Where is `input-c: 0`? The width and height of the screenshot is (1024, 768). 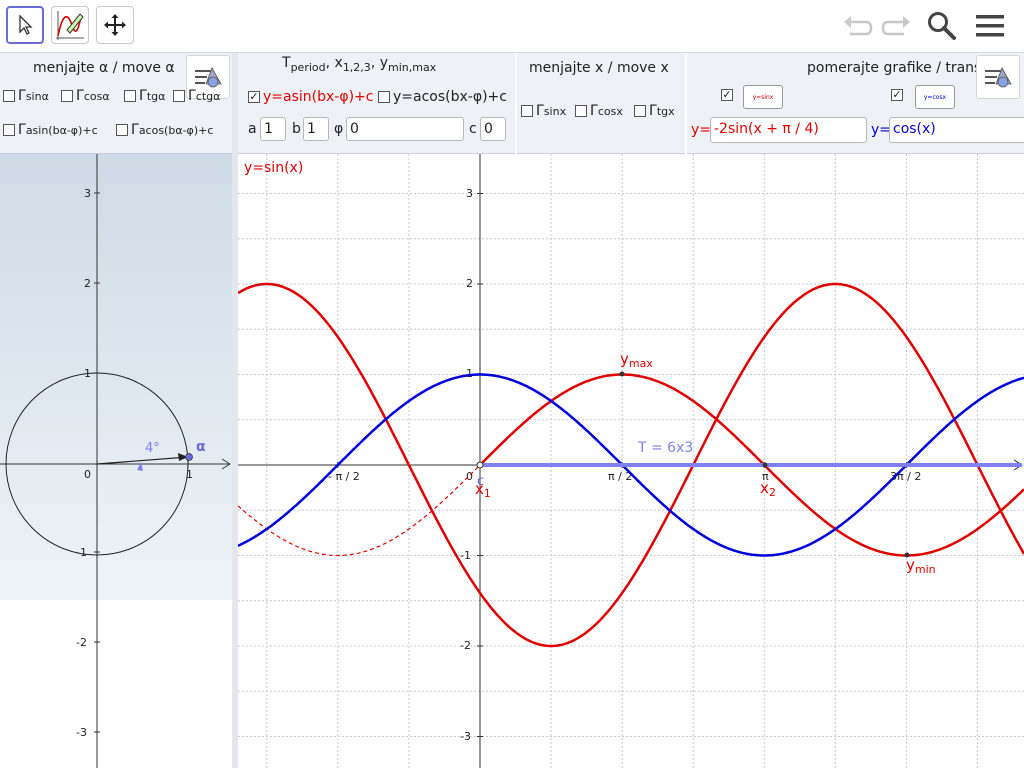 input-c: 0 is located at coordinates (493, 129).